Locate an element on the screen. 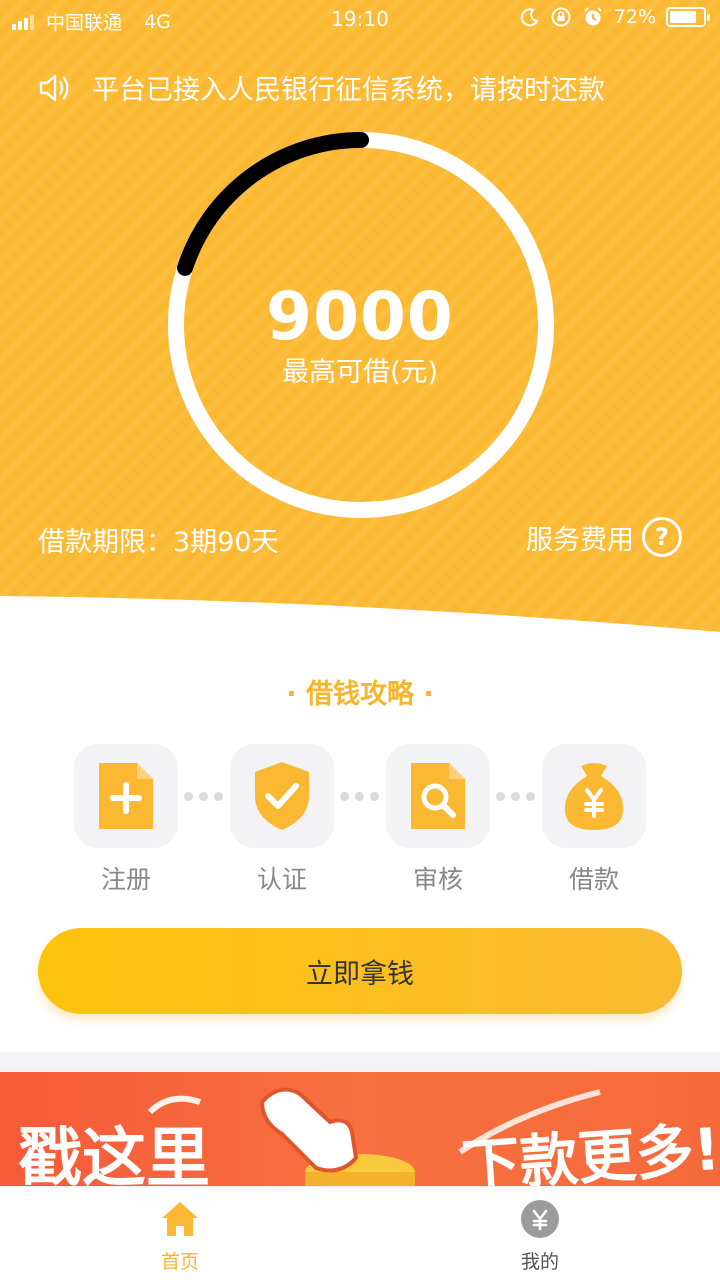 This screenshot has width=720, height=1280. tab-mine: 我的 is located at coordinates (540, 1235).